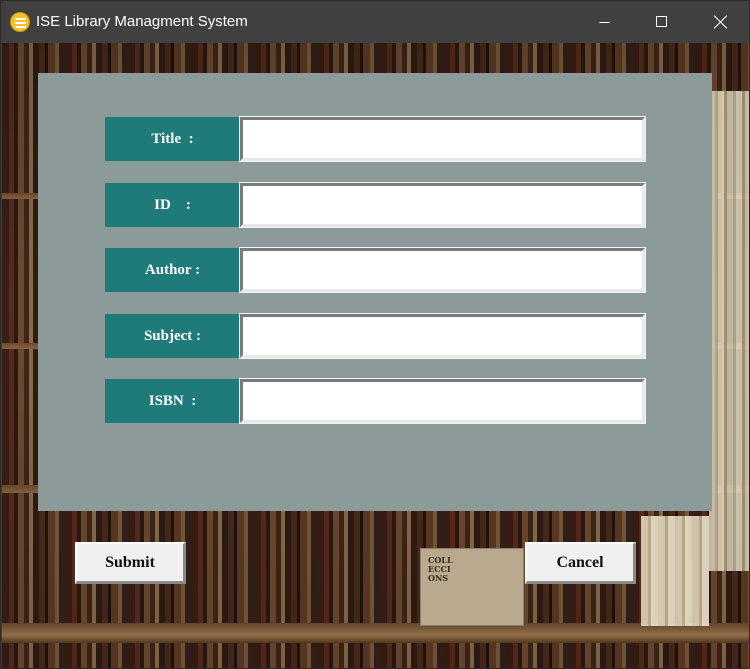  Describe the element at coordinates (142, 21) in the screenshot. I see `window-title: ISE Library Managment System` at that location.